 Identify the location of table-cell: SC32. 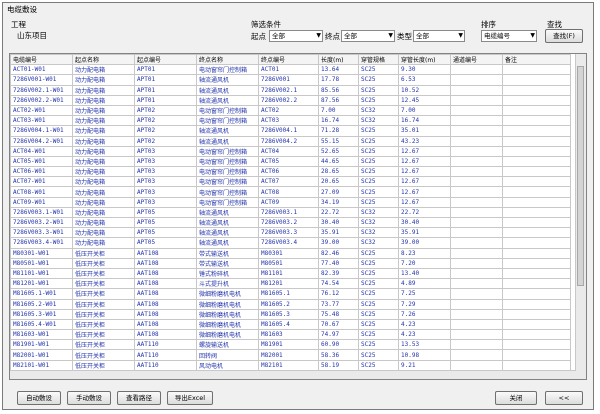
(378, 121).